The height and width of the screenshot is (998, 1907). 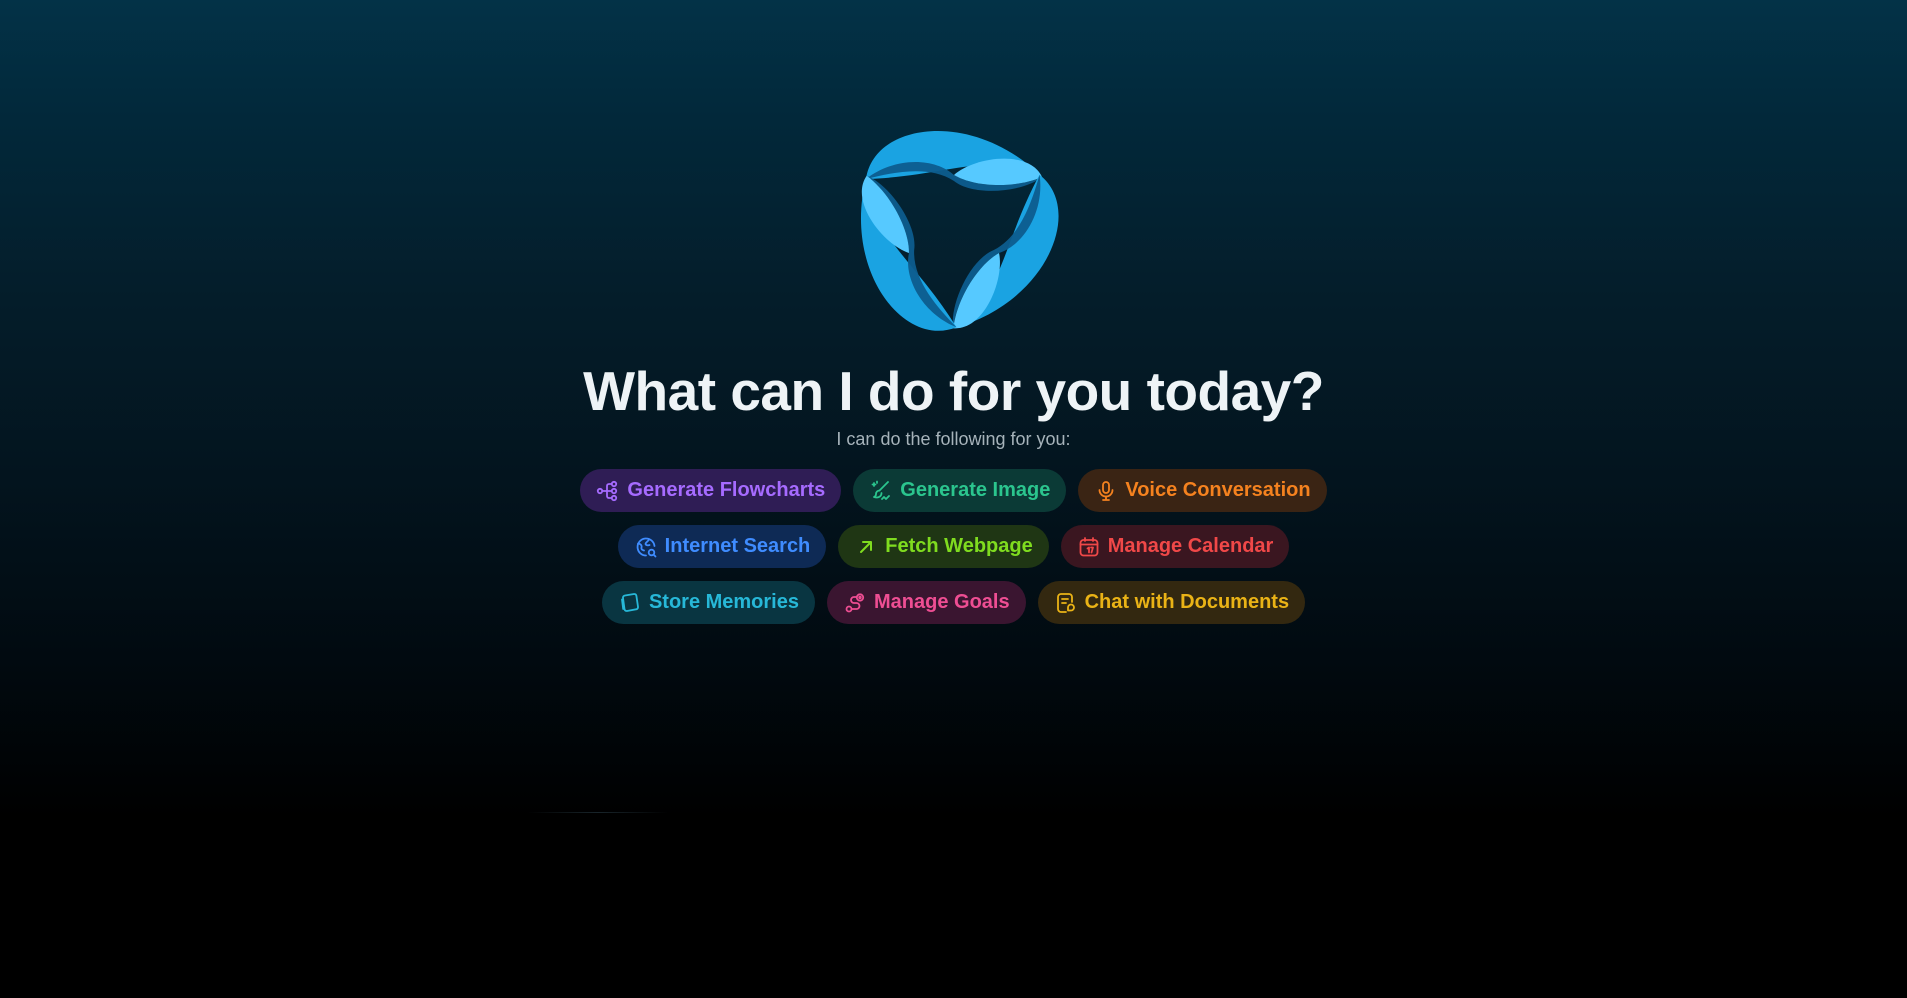 I want to click on document-chat-icon, so click(x=1066, y=603).